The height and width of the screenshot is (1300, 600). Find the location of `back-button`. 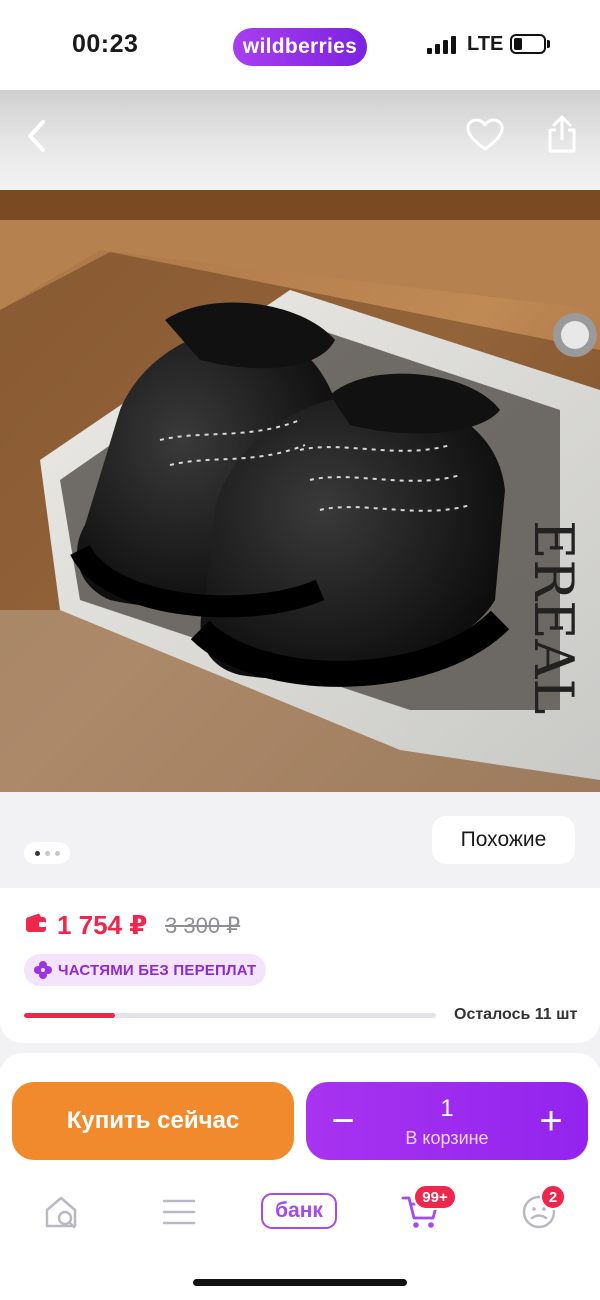

back-button is located at coordinates (38, 136).